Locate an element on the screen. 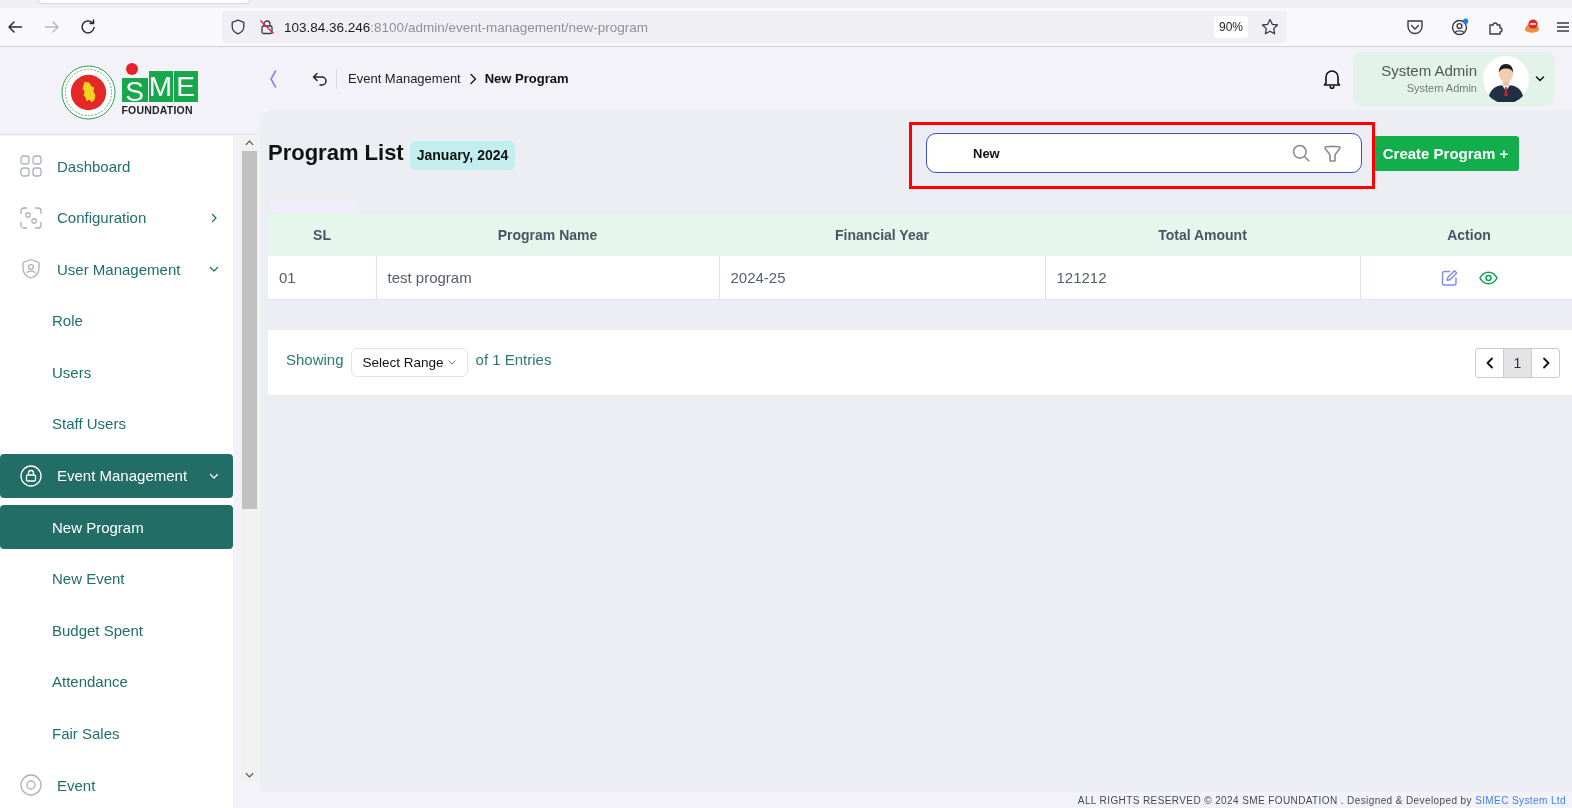  sidebar-subitem: Budget Spent is located at coordinates (116, 630).